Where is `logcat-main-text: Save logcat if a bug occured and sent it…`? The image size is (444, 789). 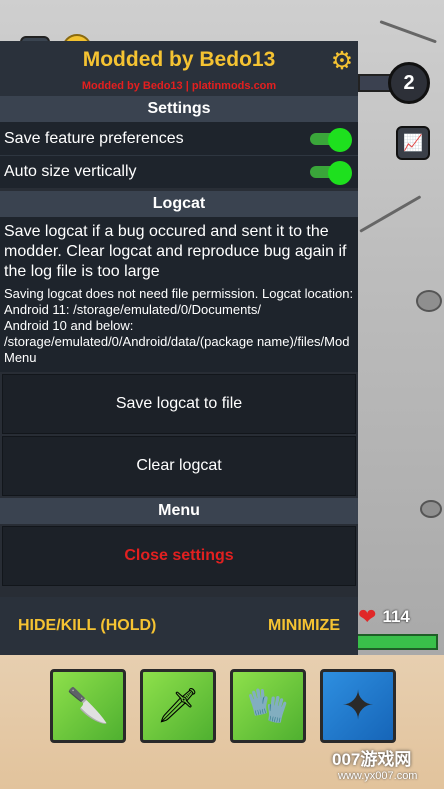 logcat-main-text: Save logcat if a bug occured and sent it… is located at coordinates (175, 251).